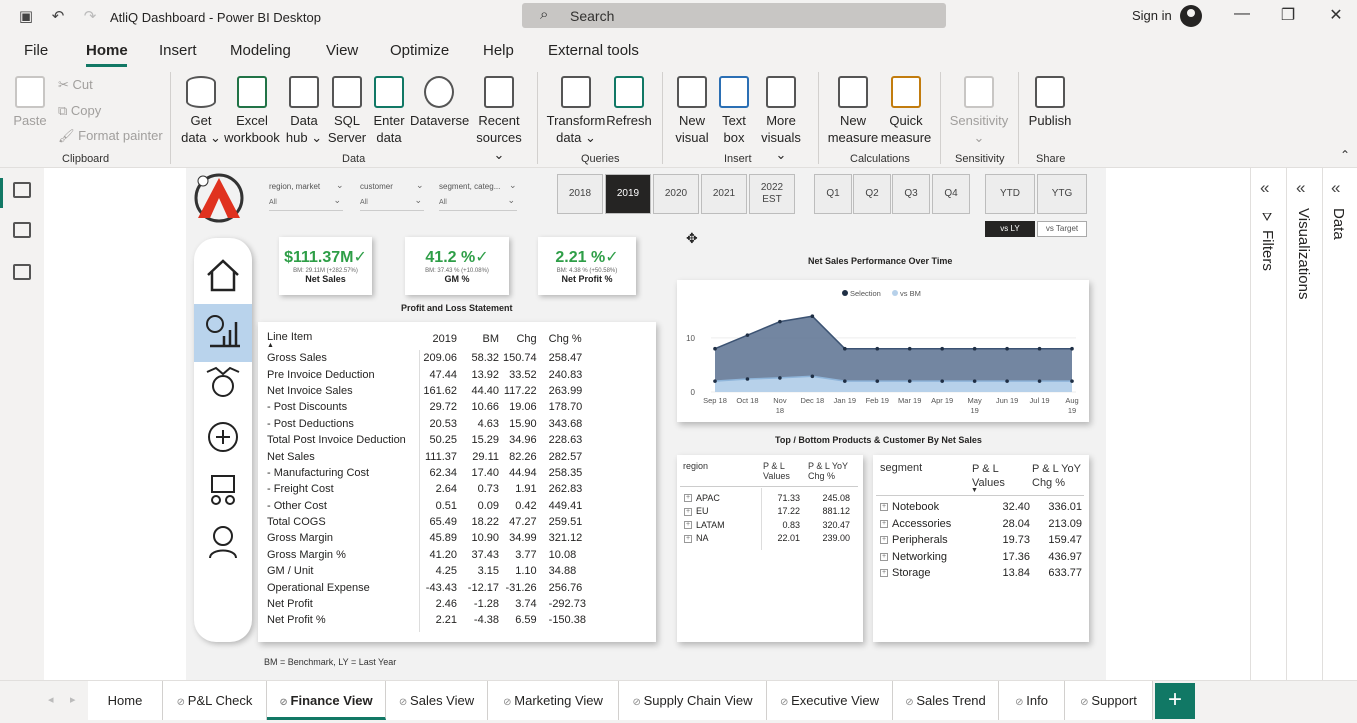  What do you see at coordinates (1062, 194) in the screenshot?
I see `ytg-button: YTG` at bounding box center [1062, 194].